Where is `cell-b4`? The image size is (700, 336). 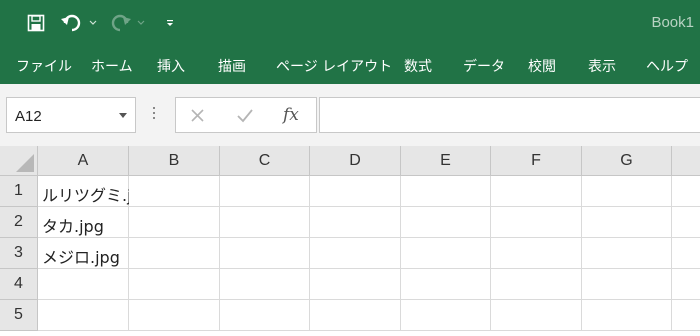 cell-b4 is located at coordinates (174, 284).